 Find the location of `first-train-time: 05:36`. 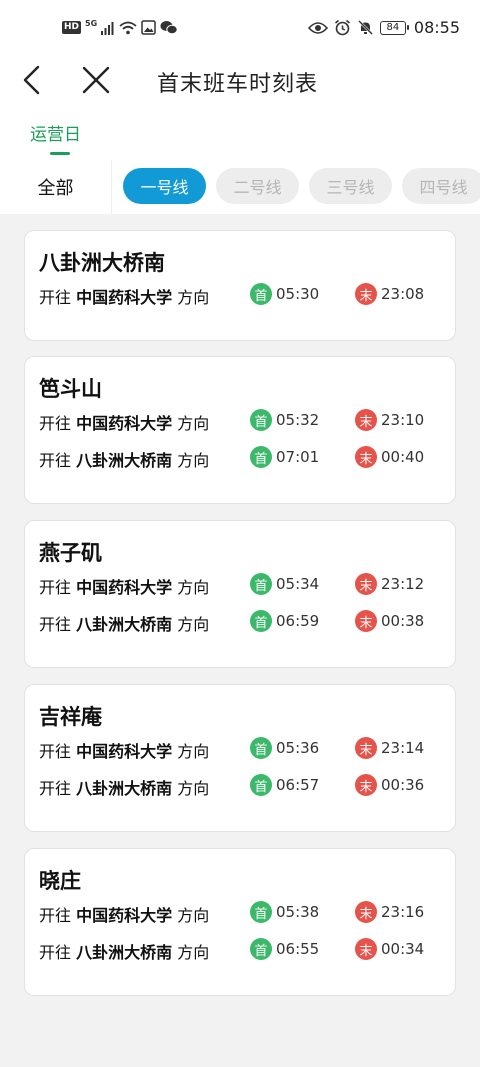

first-train-time: 05:36 is located at coordinates (298, 748).